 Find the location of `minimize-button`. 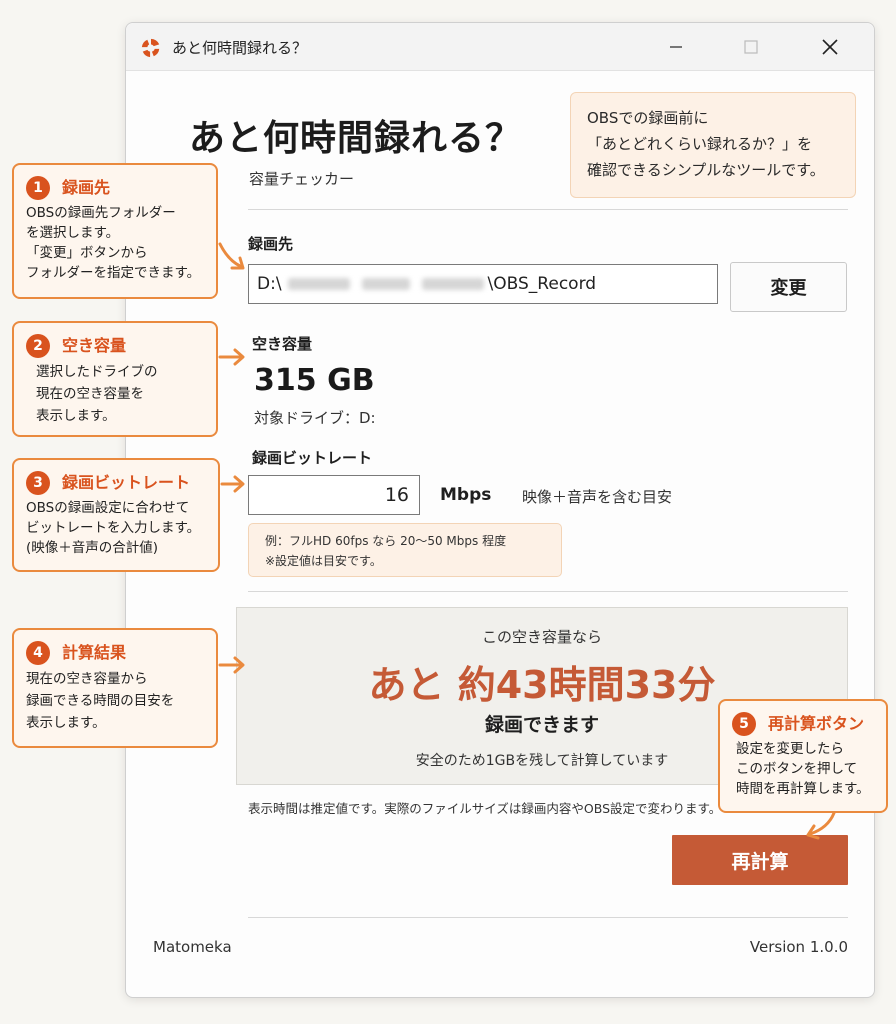

minimize-button is located at coordinates (676, 47).